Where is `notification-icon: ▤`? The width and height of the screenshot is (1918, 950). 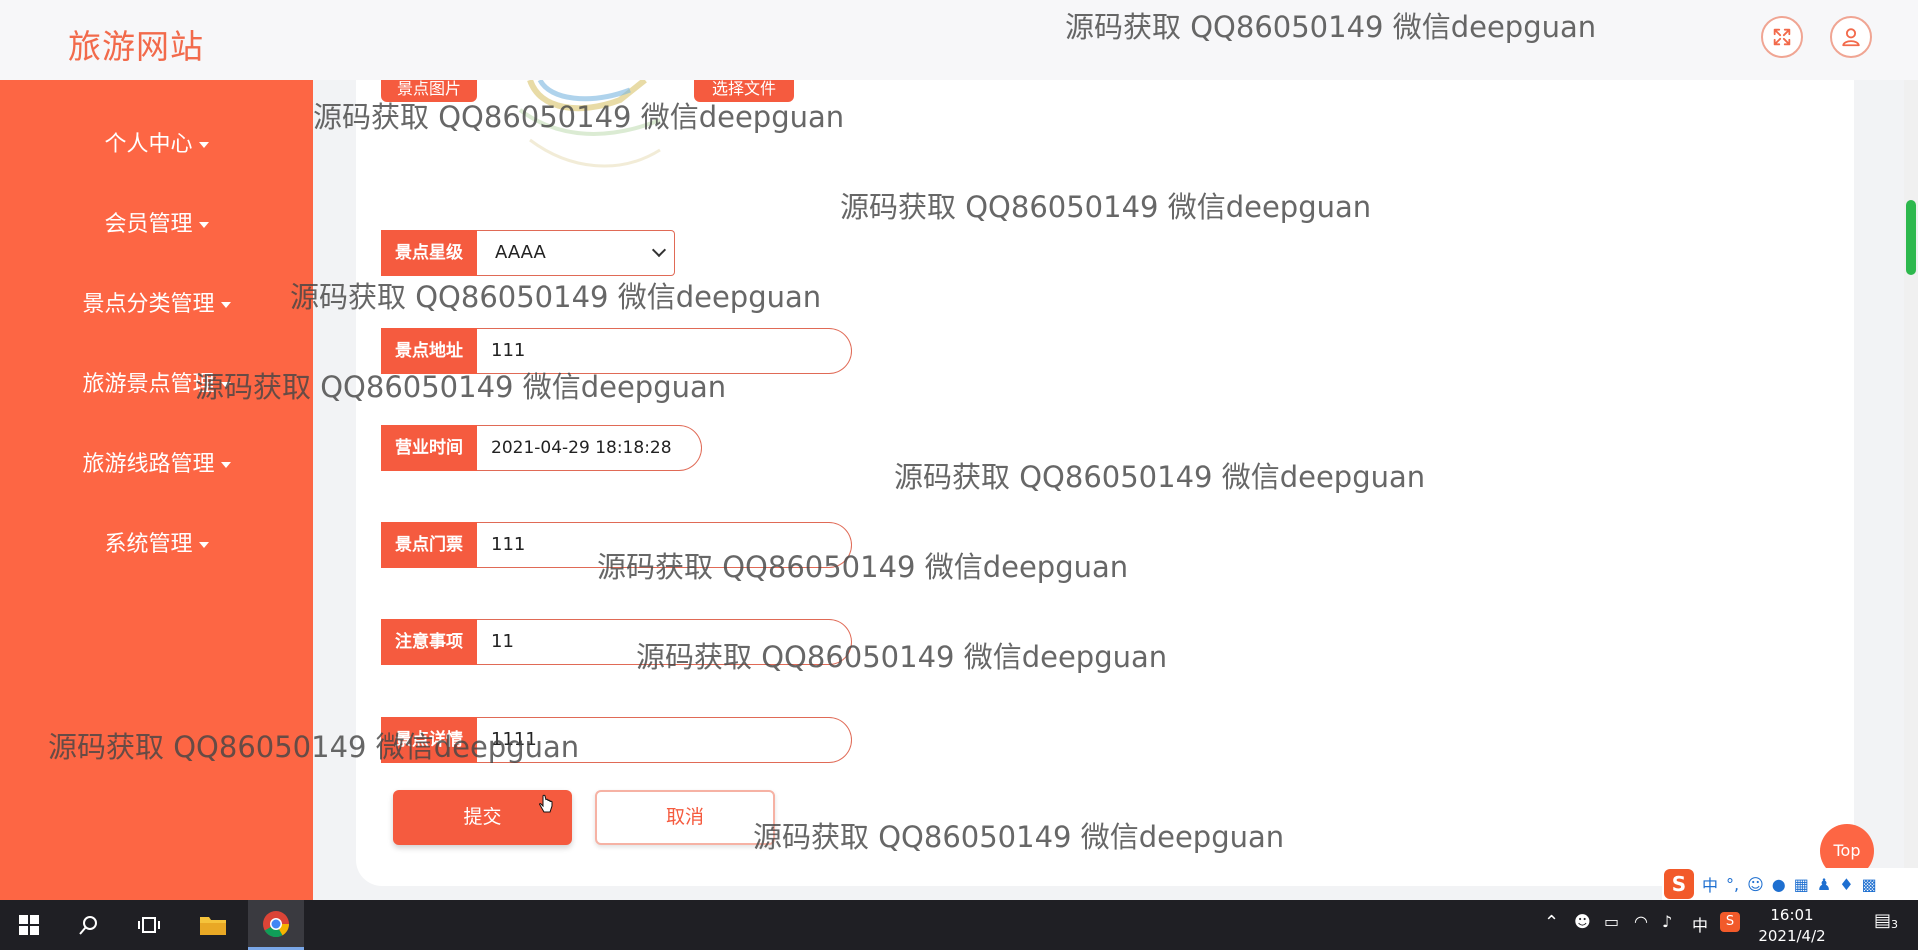
notification-icon: ▤ is located at coordinates (1882, 920).